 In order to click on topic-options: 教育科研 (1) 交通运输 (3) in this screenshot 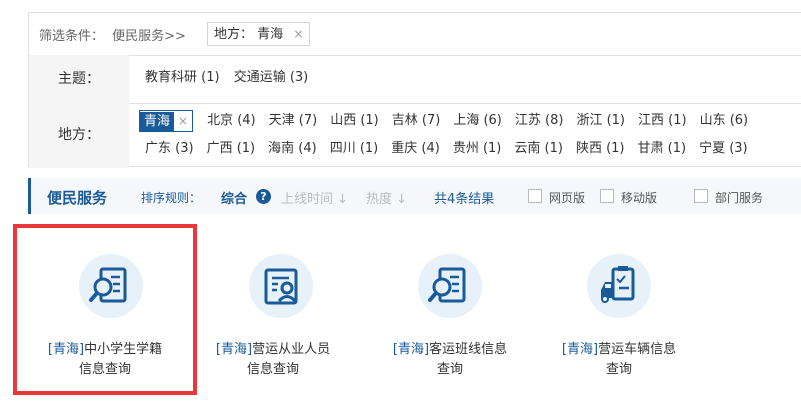, I will do `click(231, 75)`.